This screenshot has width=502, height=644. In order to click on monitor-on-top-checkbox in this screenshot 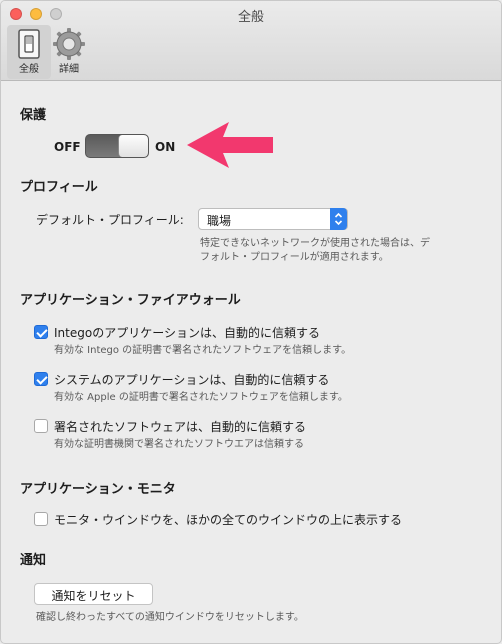, I will do `click(41, 519)`.